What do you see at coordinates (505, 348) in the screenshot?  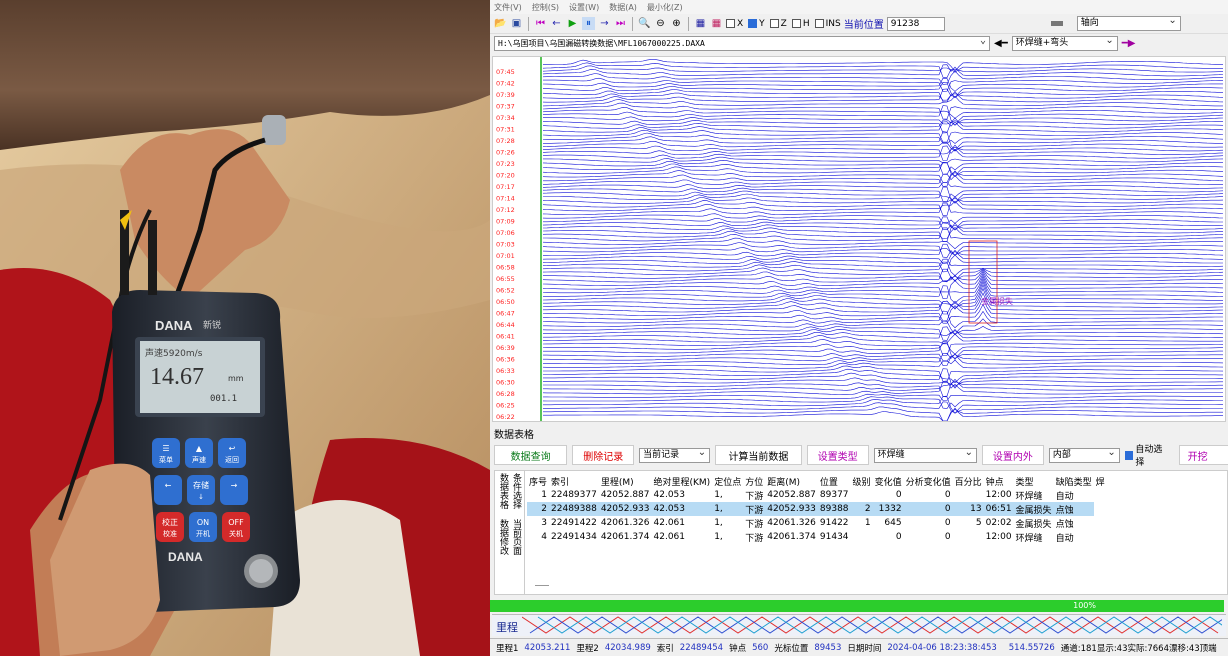 I see `time-label: 06:39` at bounding box center [505, 348].